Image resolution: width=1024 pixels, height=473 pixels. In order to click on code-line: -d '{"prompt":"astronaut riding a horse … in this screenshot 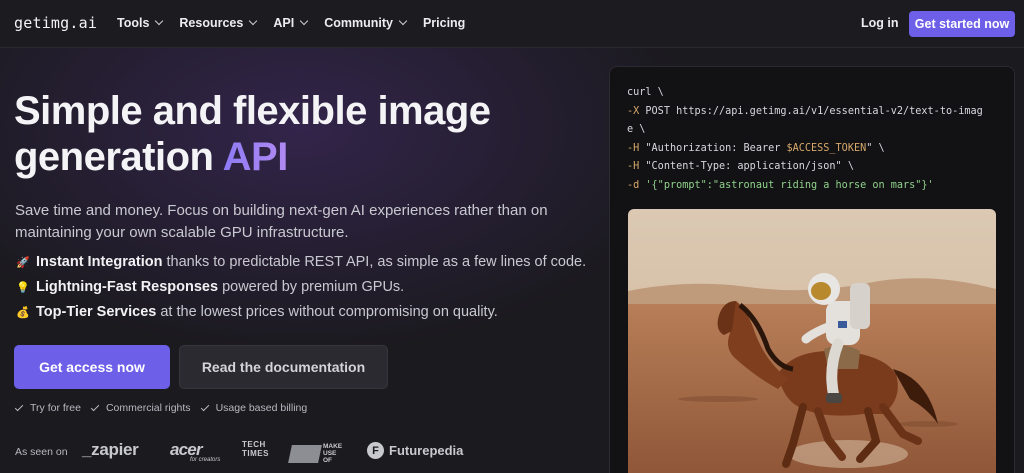, I will do `click(813, 186)`.